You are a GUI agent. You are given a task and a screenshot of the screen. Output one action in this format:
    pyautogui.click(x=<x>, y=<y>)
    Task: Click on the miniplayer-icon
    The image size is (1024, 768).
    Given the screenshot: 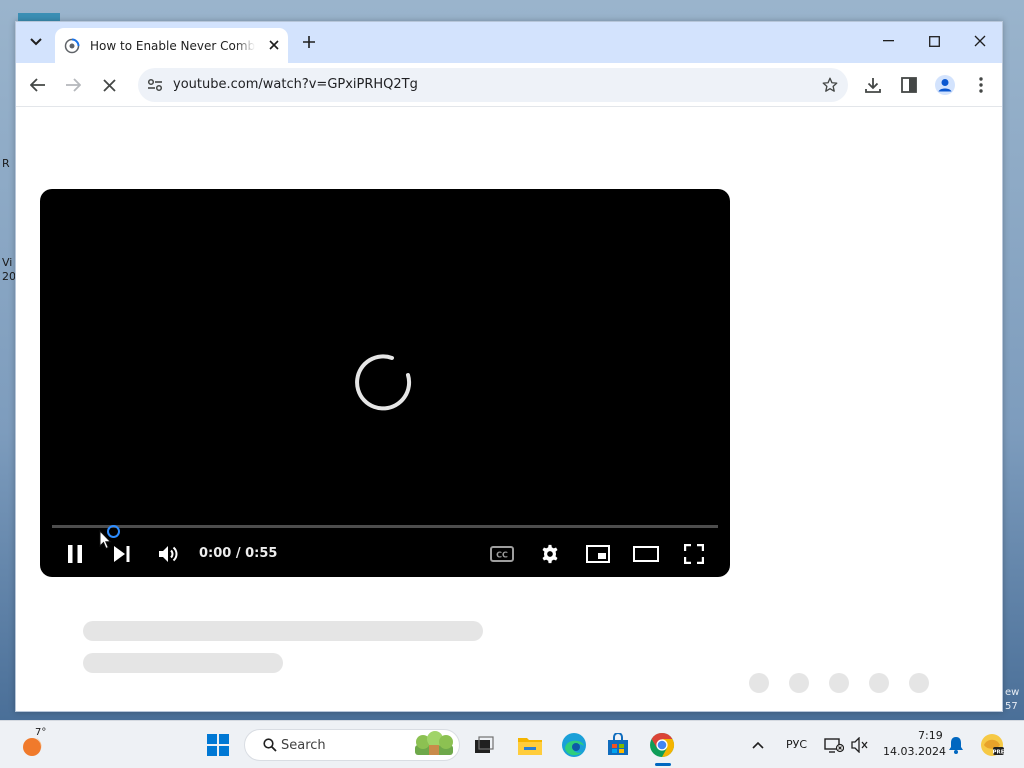 What is the action you would take?
    pyautogui.click(x=598, y=554)
    